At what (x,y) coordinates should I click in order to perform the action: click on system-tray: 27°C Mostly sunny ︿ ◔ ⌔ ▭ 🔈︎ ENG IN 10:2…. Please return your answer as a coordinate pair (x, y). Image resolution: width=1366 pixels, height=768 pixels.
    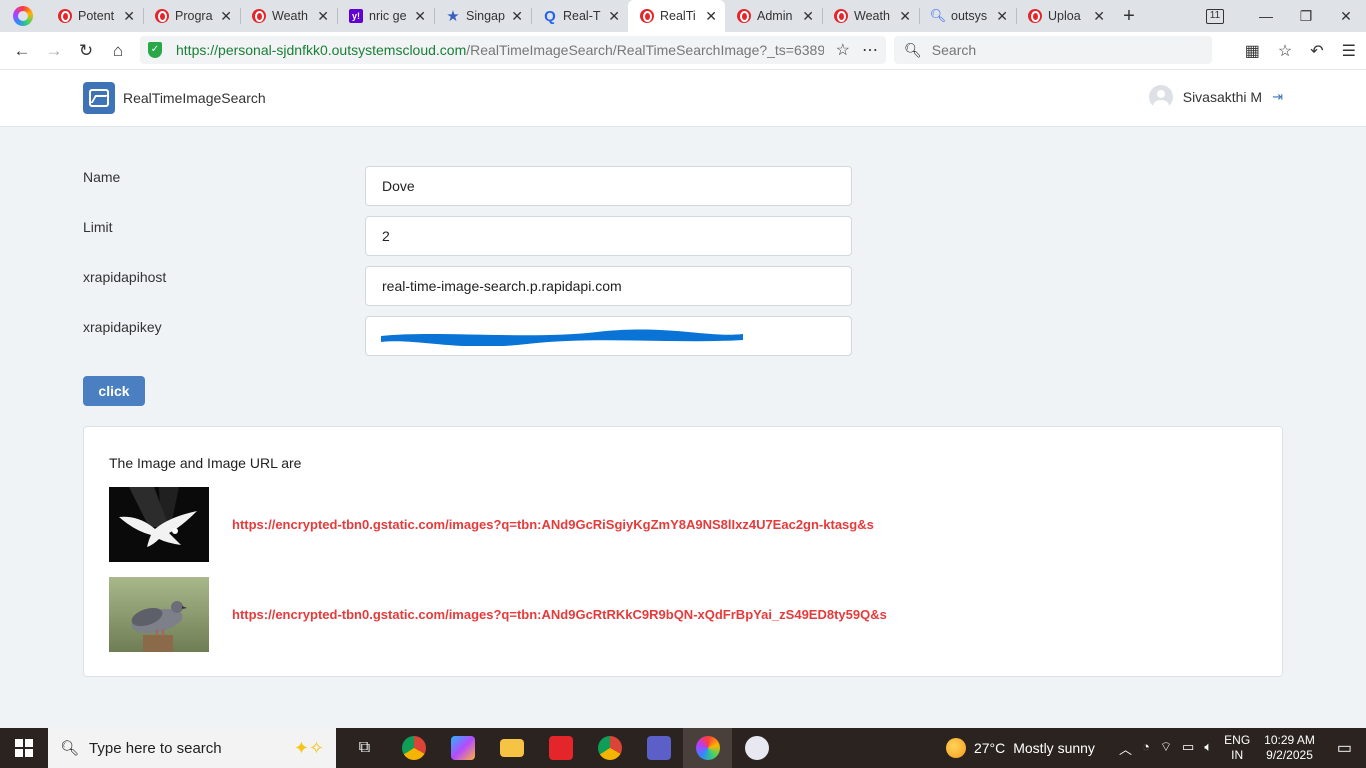
    Looking at the image, I should click on (1155, 748).